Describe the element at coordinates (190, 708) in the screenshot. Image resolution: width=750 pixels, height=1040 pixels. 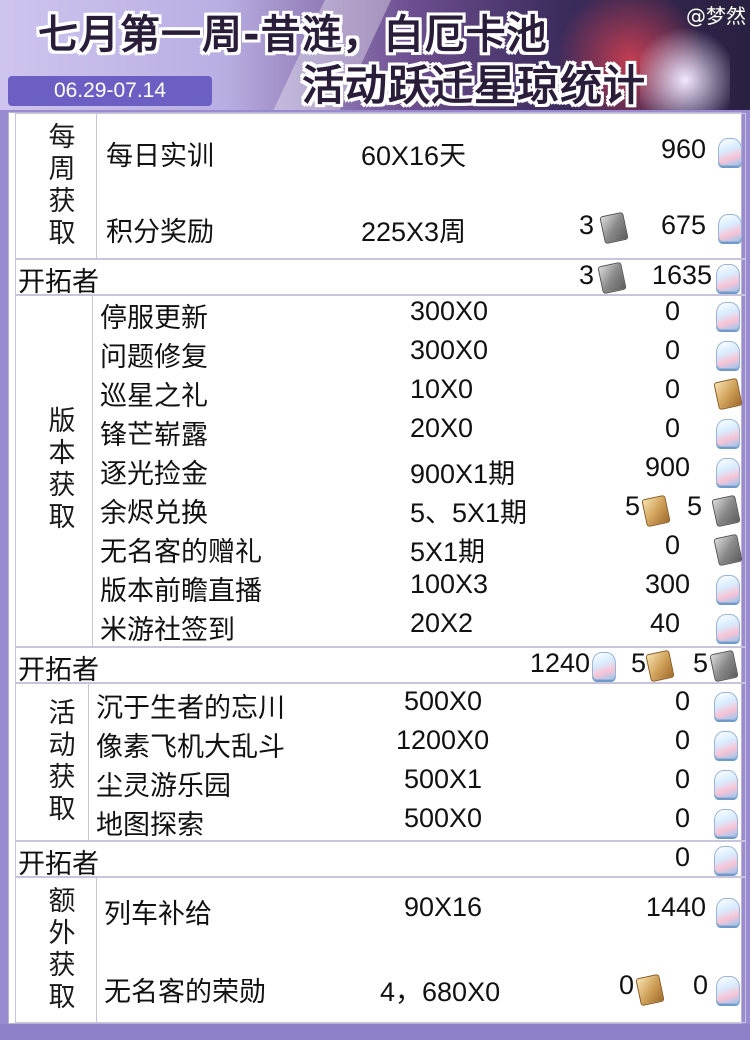
I see `row-name: 沉于生者的忘川` at that location.